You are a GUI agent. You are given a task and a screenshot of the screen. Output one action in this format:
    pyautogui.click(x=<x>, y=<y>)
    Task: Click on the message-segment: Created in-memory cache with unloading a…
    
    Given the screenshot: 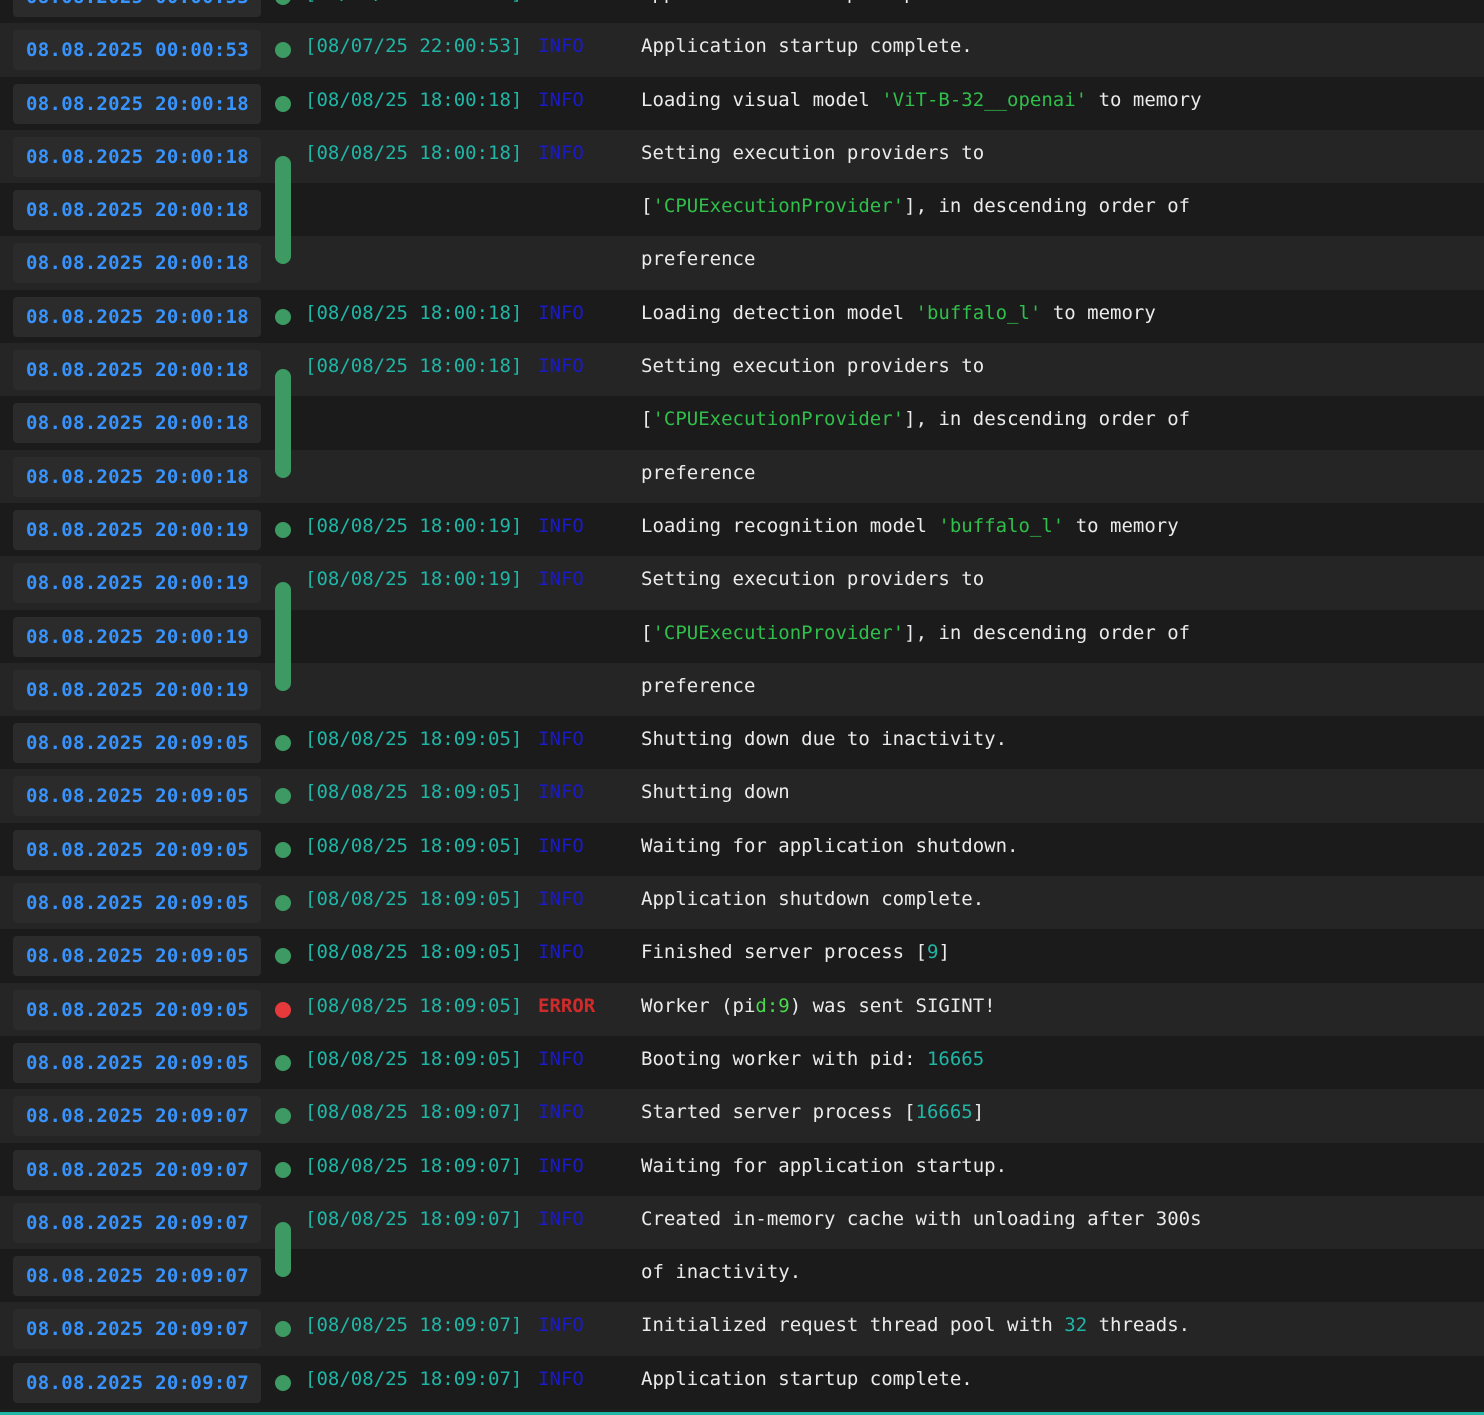 What is the action you would take?
    pyautogui.click(x=921, y=1218)
    